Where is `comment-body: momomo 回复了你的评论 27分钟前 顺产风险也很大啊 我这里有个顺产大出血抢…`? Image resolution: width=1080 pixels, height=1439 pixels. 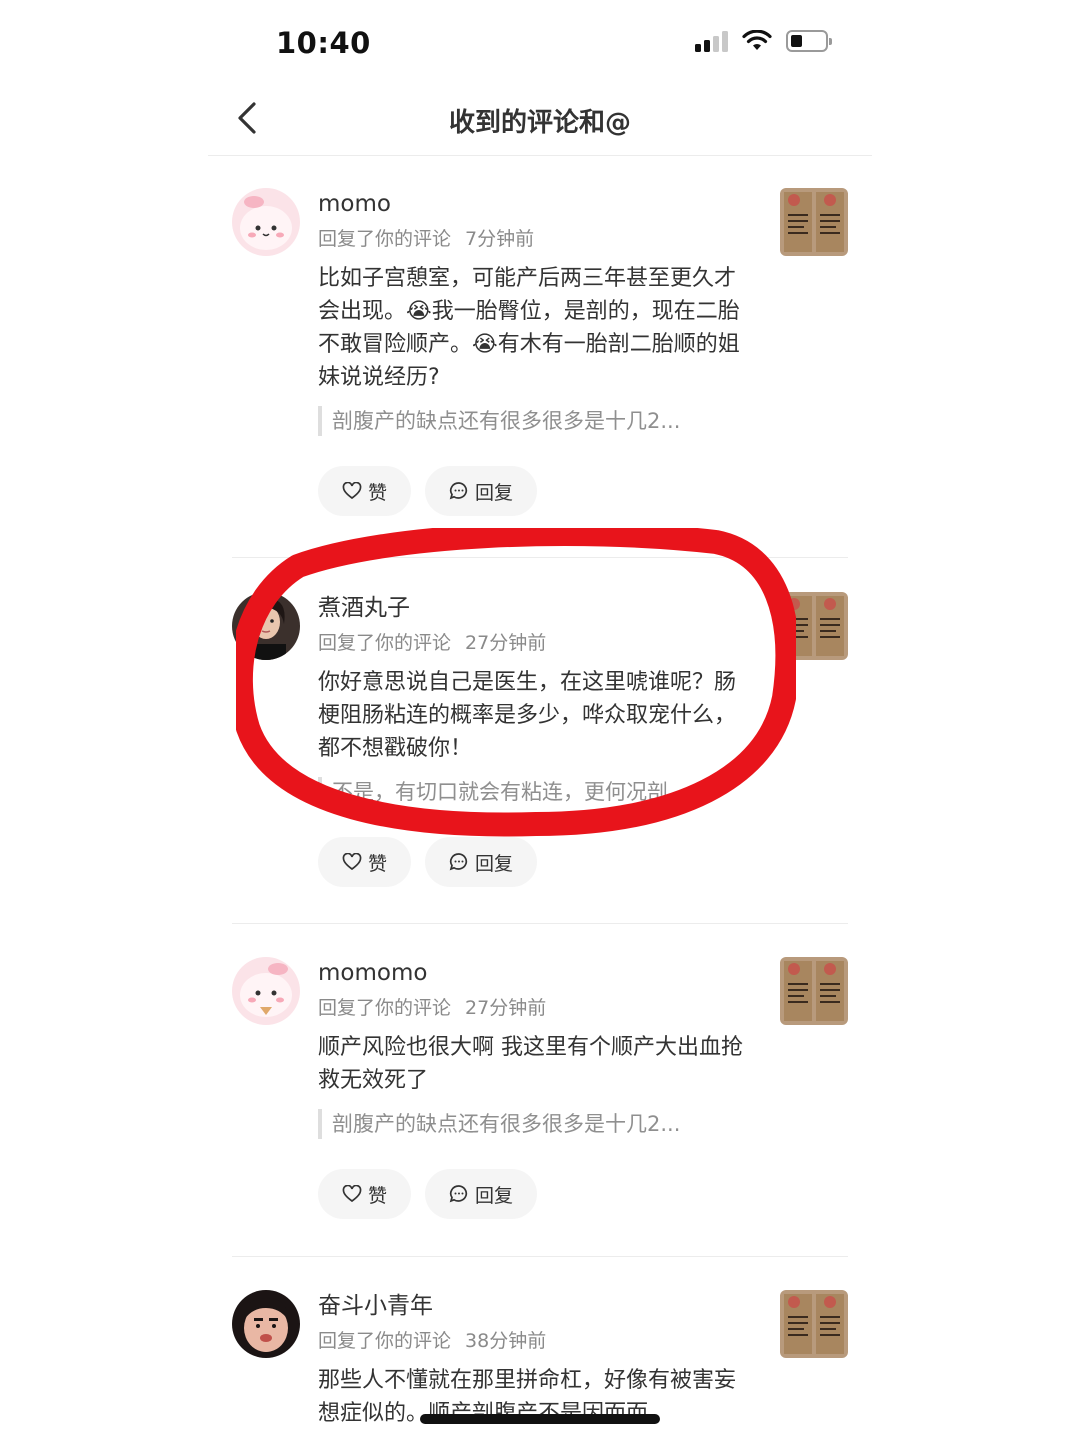 comment-body: momomo 回复了你的评论 27分钟前 顺产风险也很大啊 我这里有个顺产大出血抢… is located at coordinates (533, 1088).